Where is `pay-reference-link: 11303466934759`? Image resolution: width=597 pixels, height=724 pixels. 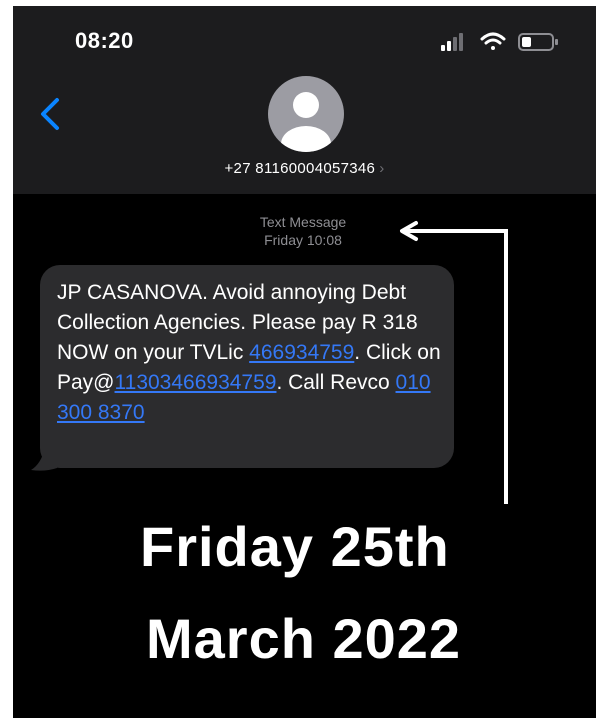
pay-reference-link: 11303466934759 is located at coordinates (196, 382).